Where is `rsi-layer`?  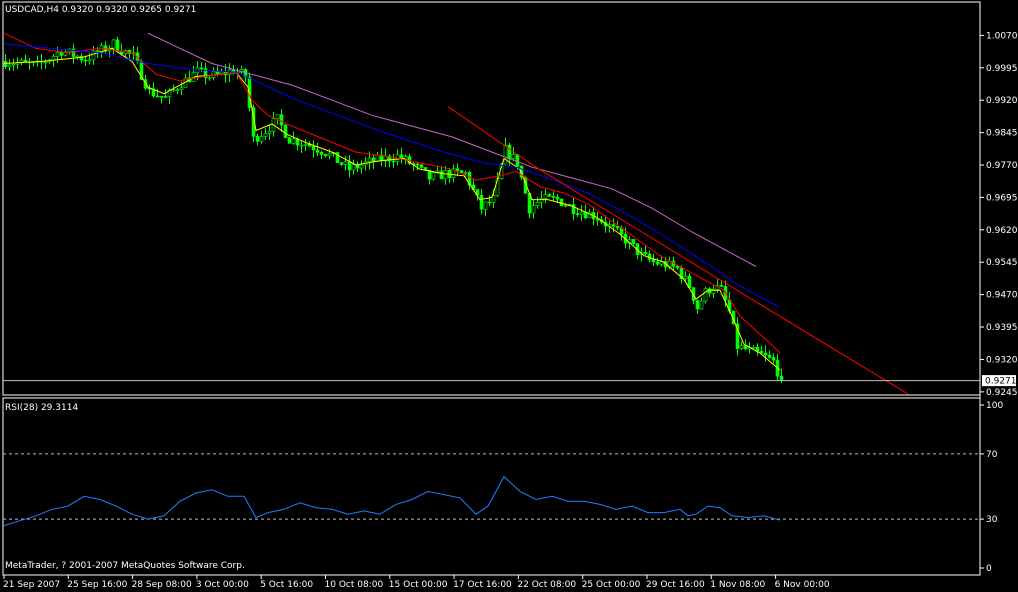 rsi-layer is located at coordinates (491, 490).